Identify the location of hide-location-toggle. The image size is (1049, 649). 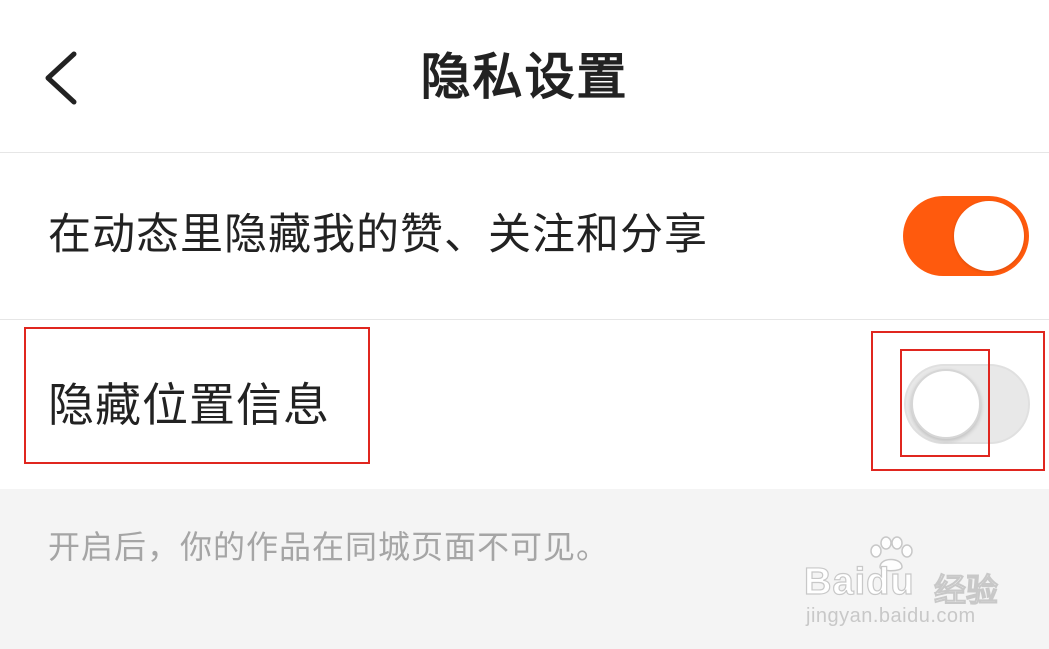
(967, 404).